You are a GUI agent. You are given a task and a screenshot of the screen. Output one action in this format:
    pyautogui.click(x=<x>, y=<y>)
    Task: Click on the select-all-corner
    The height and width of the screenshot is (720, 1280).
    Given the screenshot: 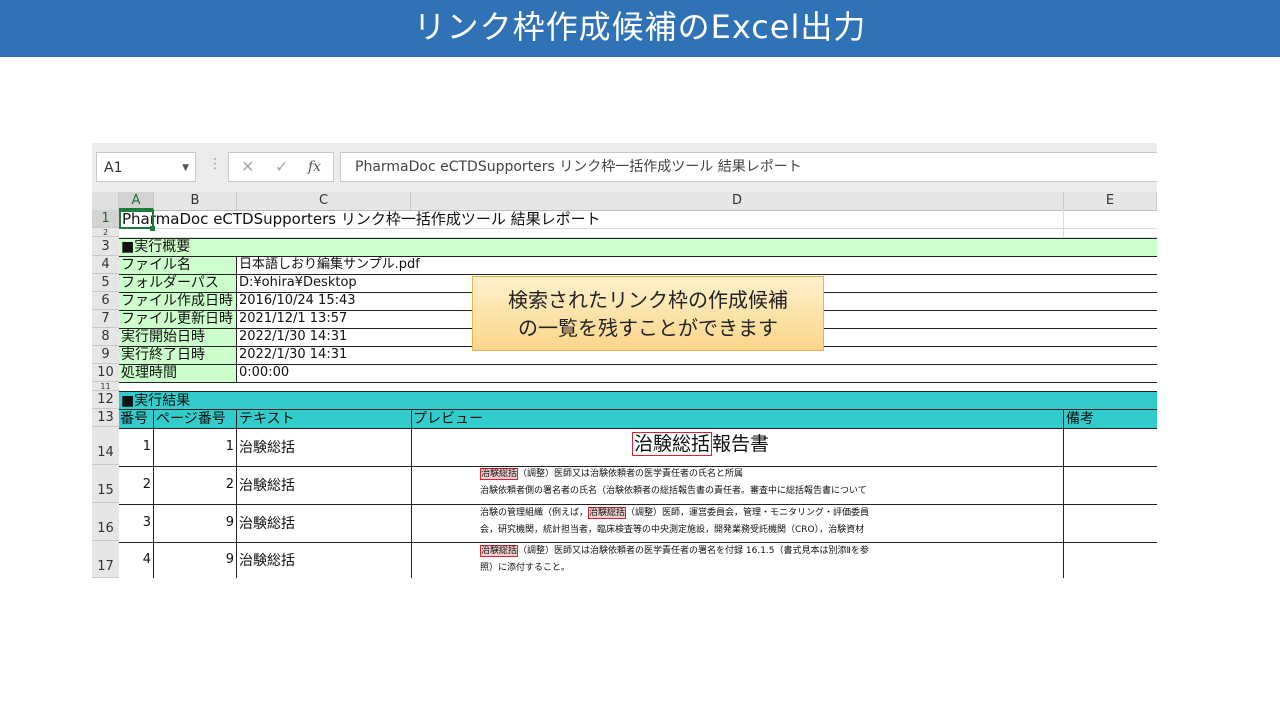 What is the action you would take?
    pyautogui.click(x=105, y=201)
    